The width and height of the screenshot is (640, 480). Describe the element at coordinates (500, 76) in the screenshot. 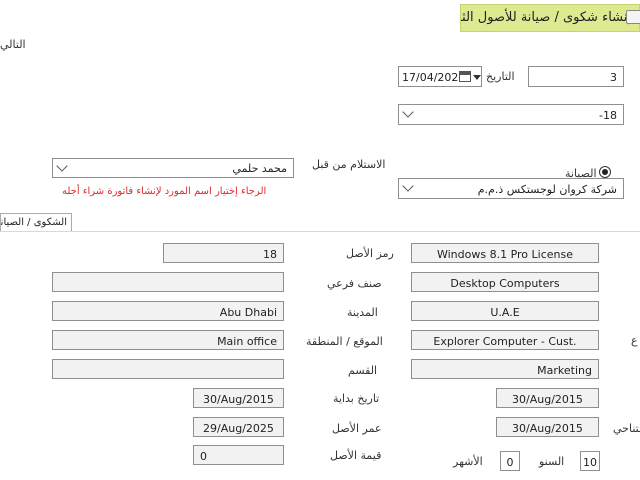

I see `date-label: التاريخ` at that location.